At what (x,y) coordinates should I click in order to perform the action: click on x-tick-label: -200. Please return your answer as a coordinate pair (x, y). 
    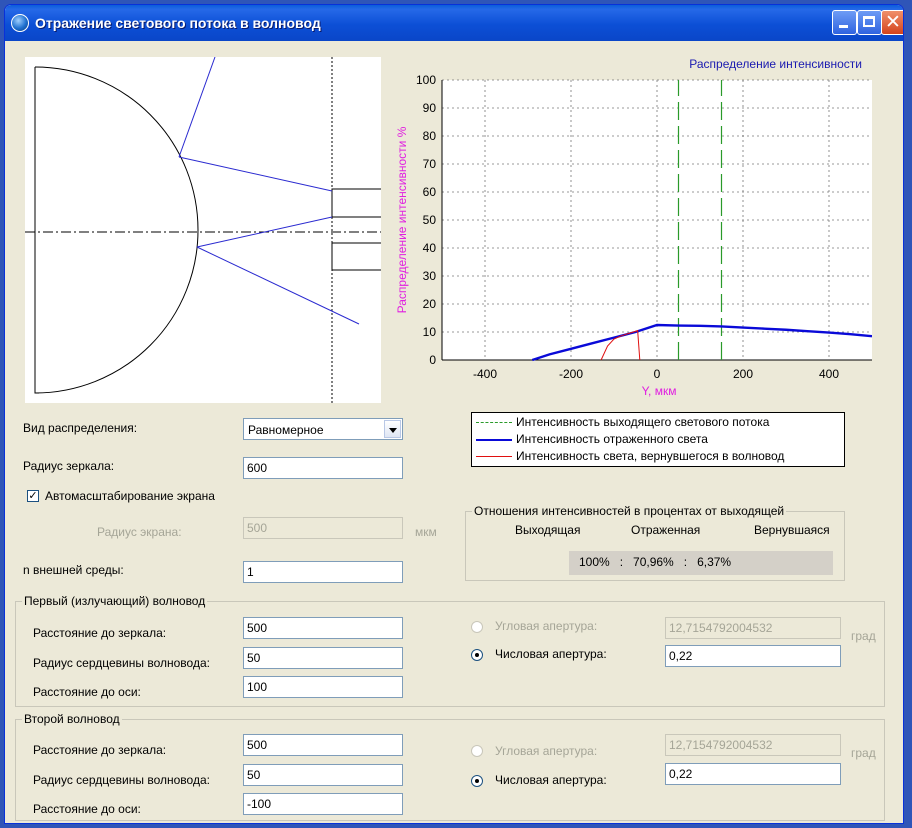
    Looking at the image, I should click on (571, 374).